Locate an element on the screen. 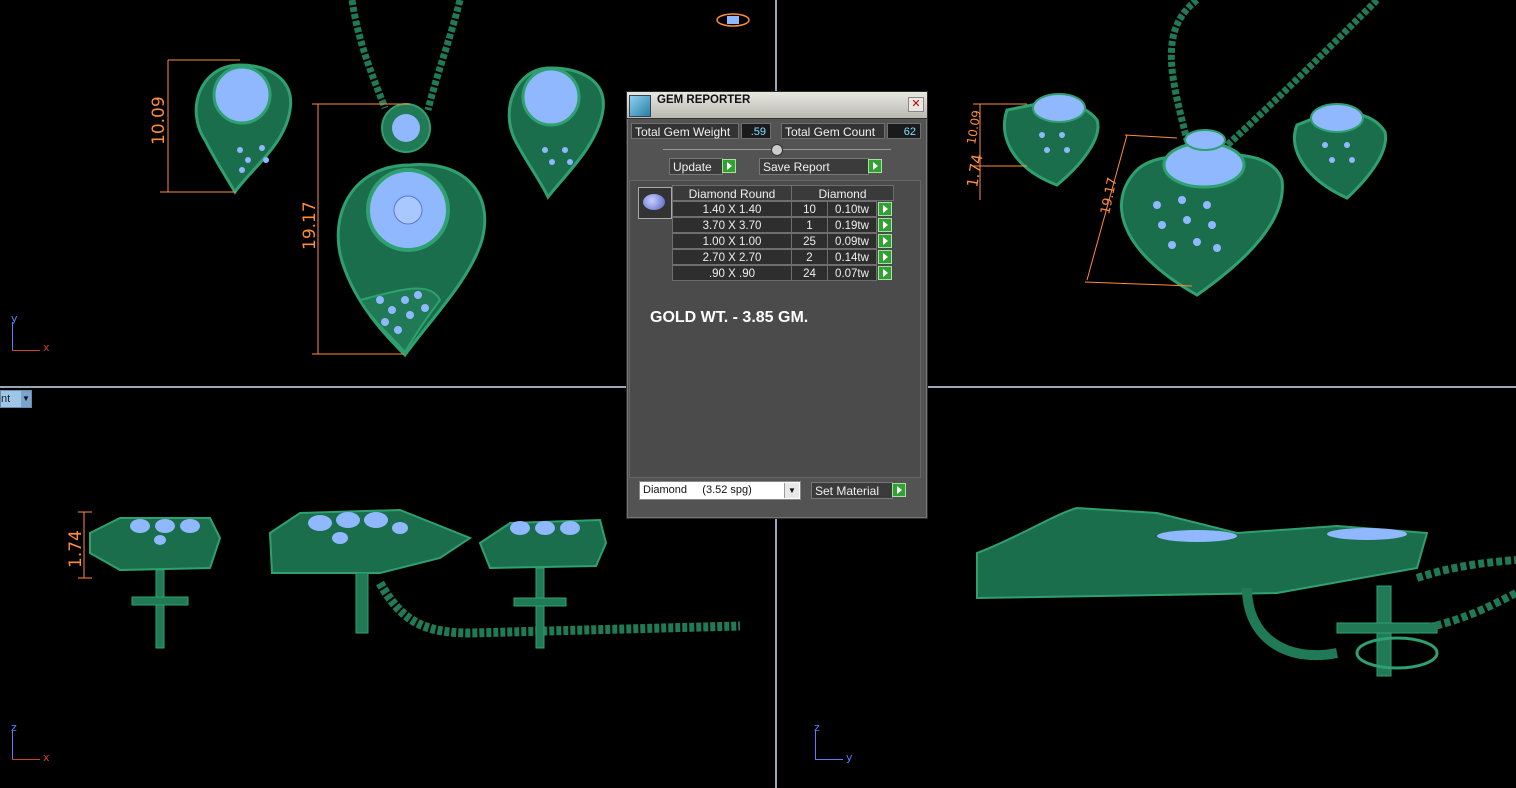  diamond-round-thumbnail is located at coordinates (655, 203).